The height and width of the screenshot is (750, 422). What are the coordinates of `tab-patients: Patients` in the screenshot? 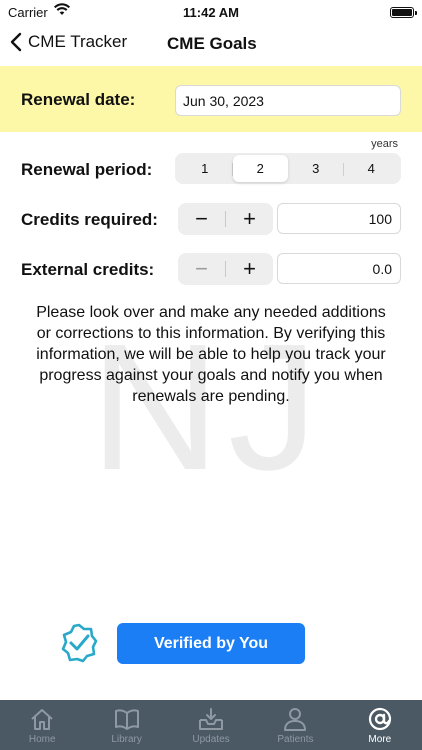 It's located at (295, 725).